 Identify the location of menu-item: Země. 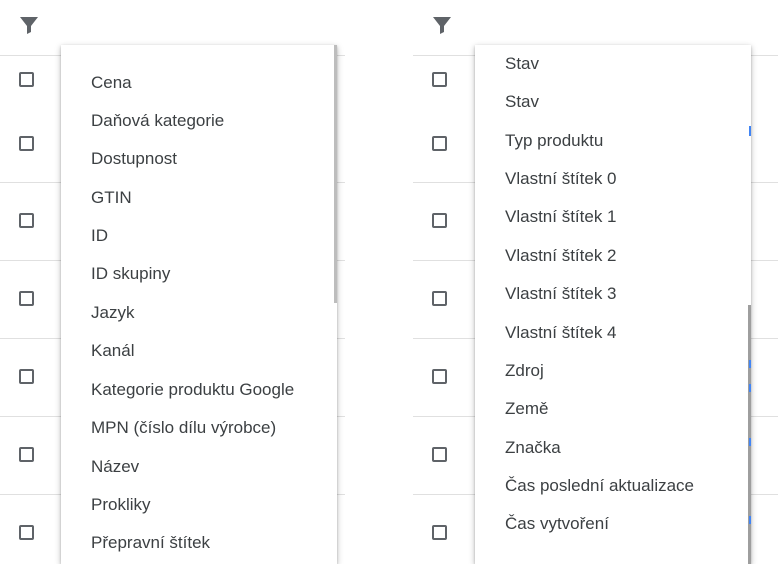
(526, 409).